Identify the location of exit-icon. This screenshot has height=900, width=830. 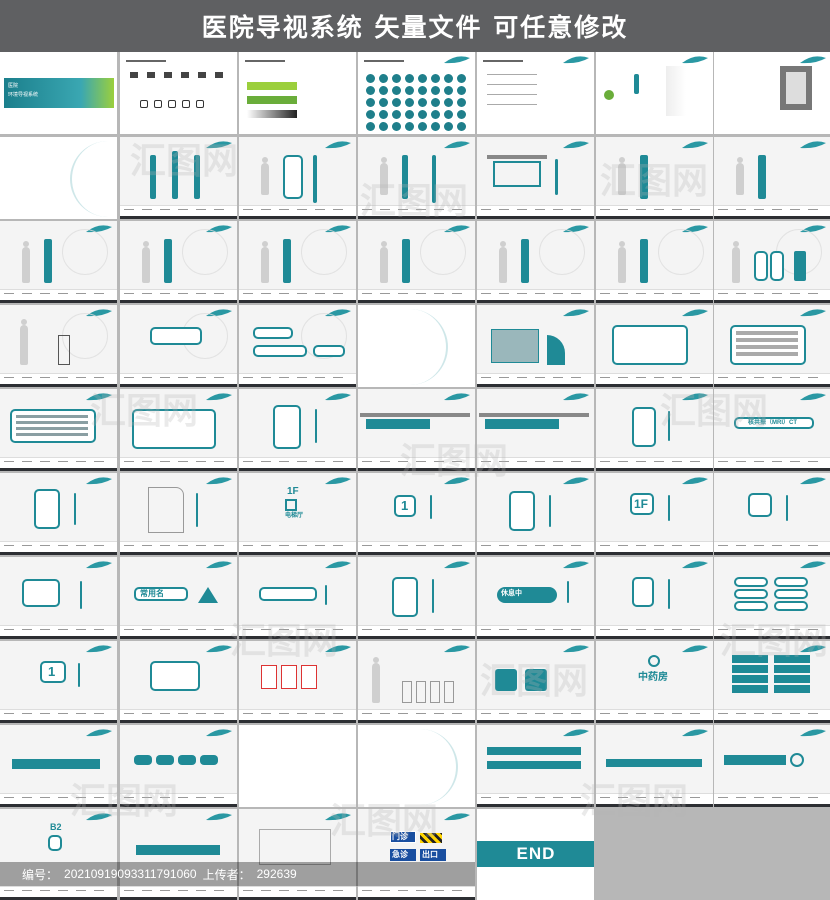
(536, 680).